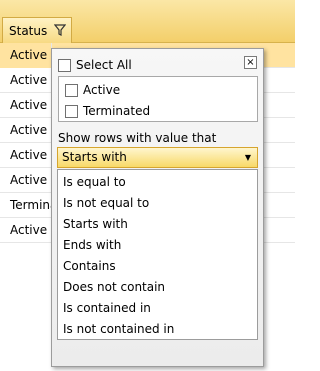  I want to click on select-all-checkbox: Select All, so click(95, 65).